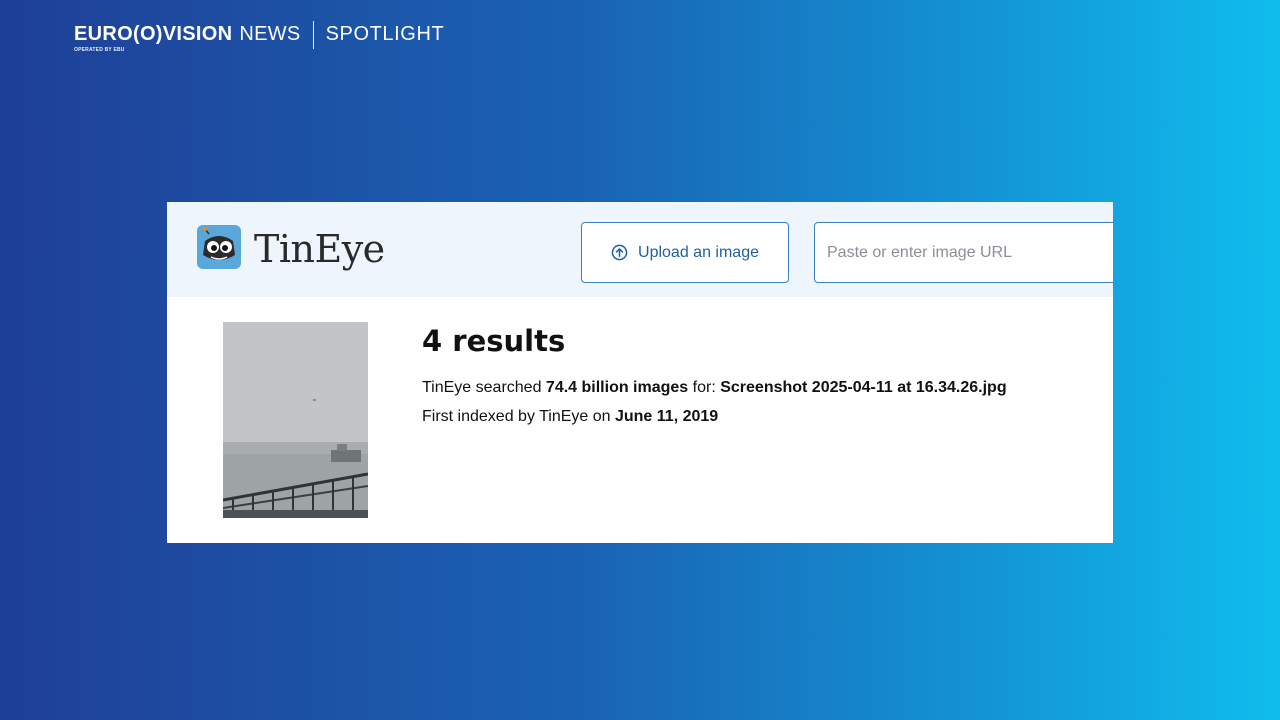 This screenshot has height=720, width=1280. What do you see at coordinates (153, 34) in the screenshot?
I see `eurovision-wordmark: EURO(O)VISION` at bounding box center [153, 34].